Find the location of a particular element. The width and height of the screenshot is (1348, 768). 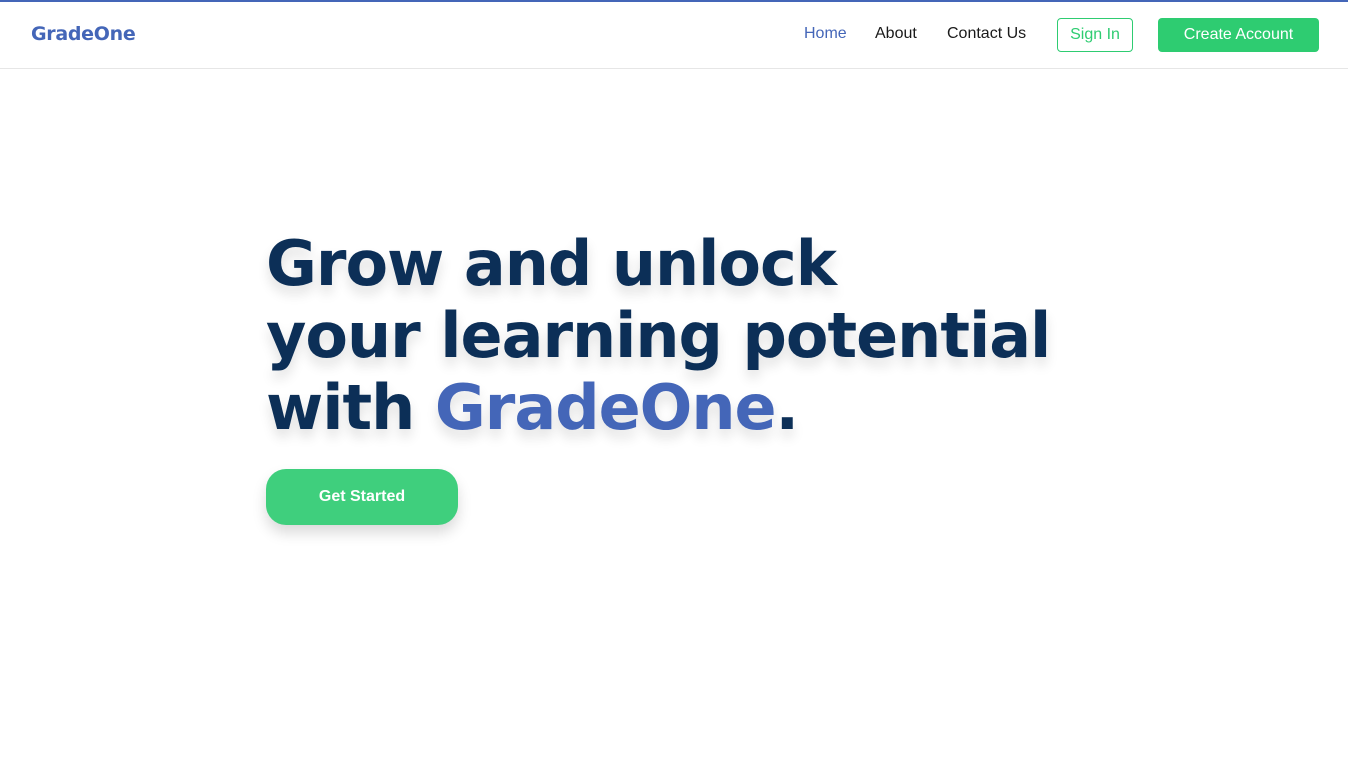

hero-title-period: . is located at coordinates (787, 407).